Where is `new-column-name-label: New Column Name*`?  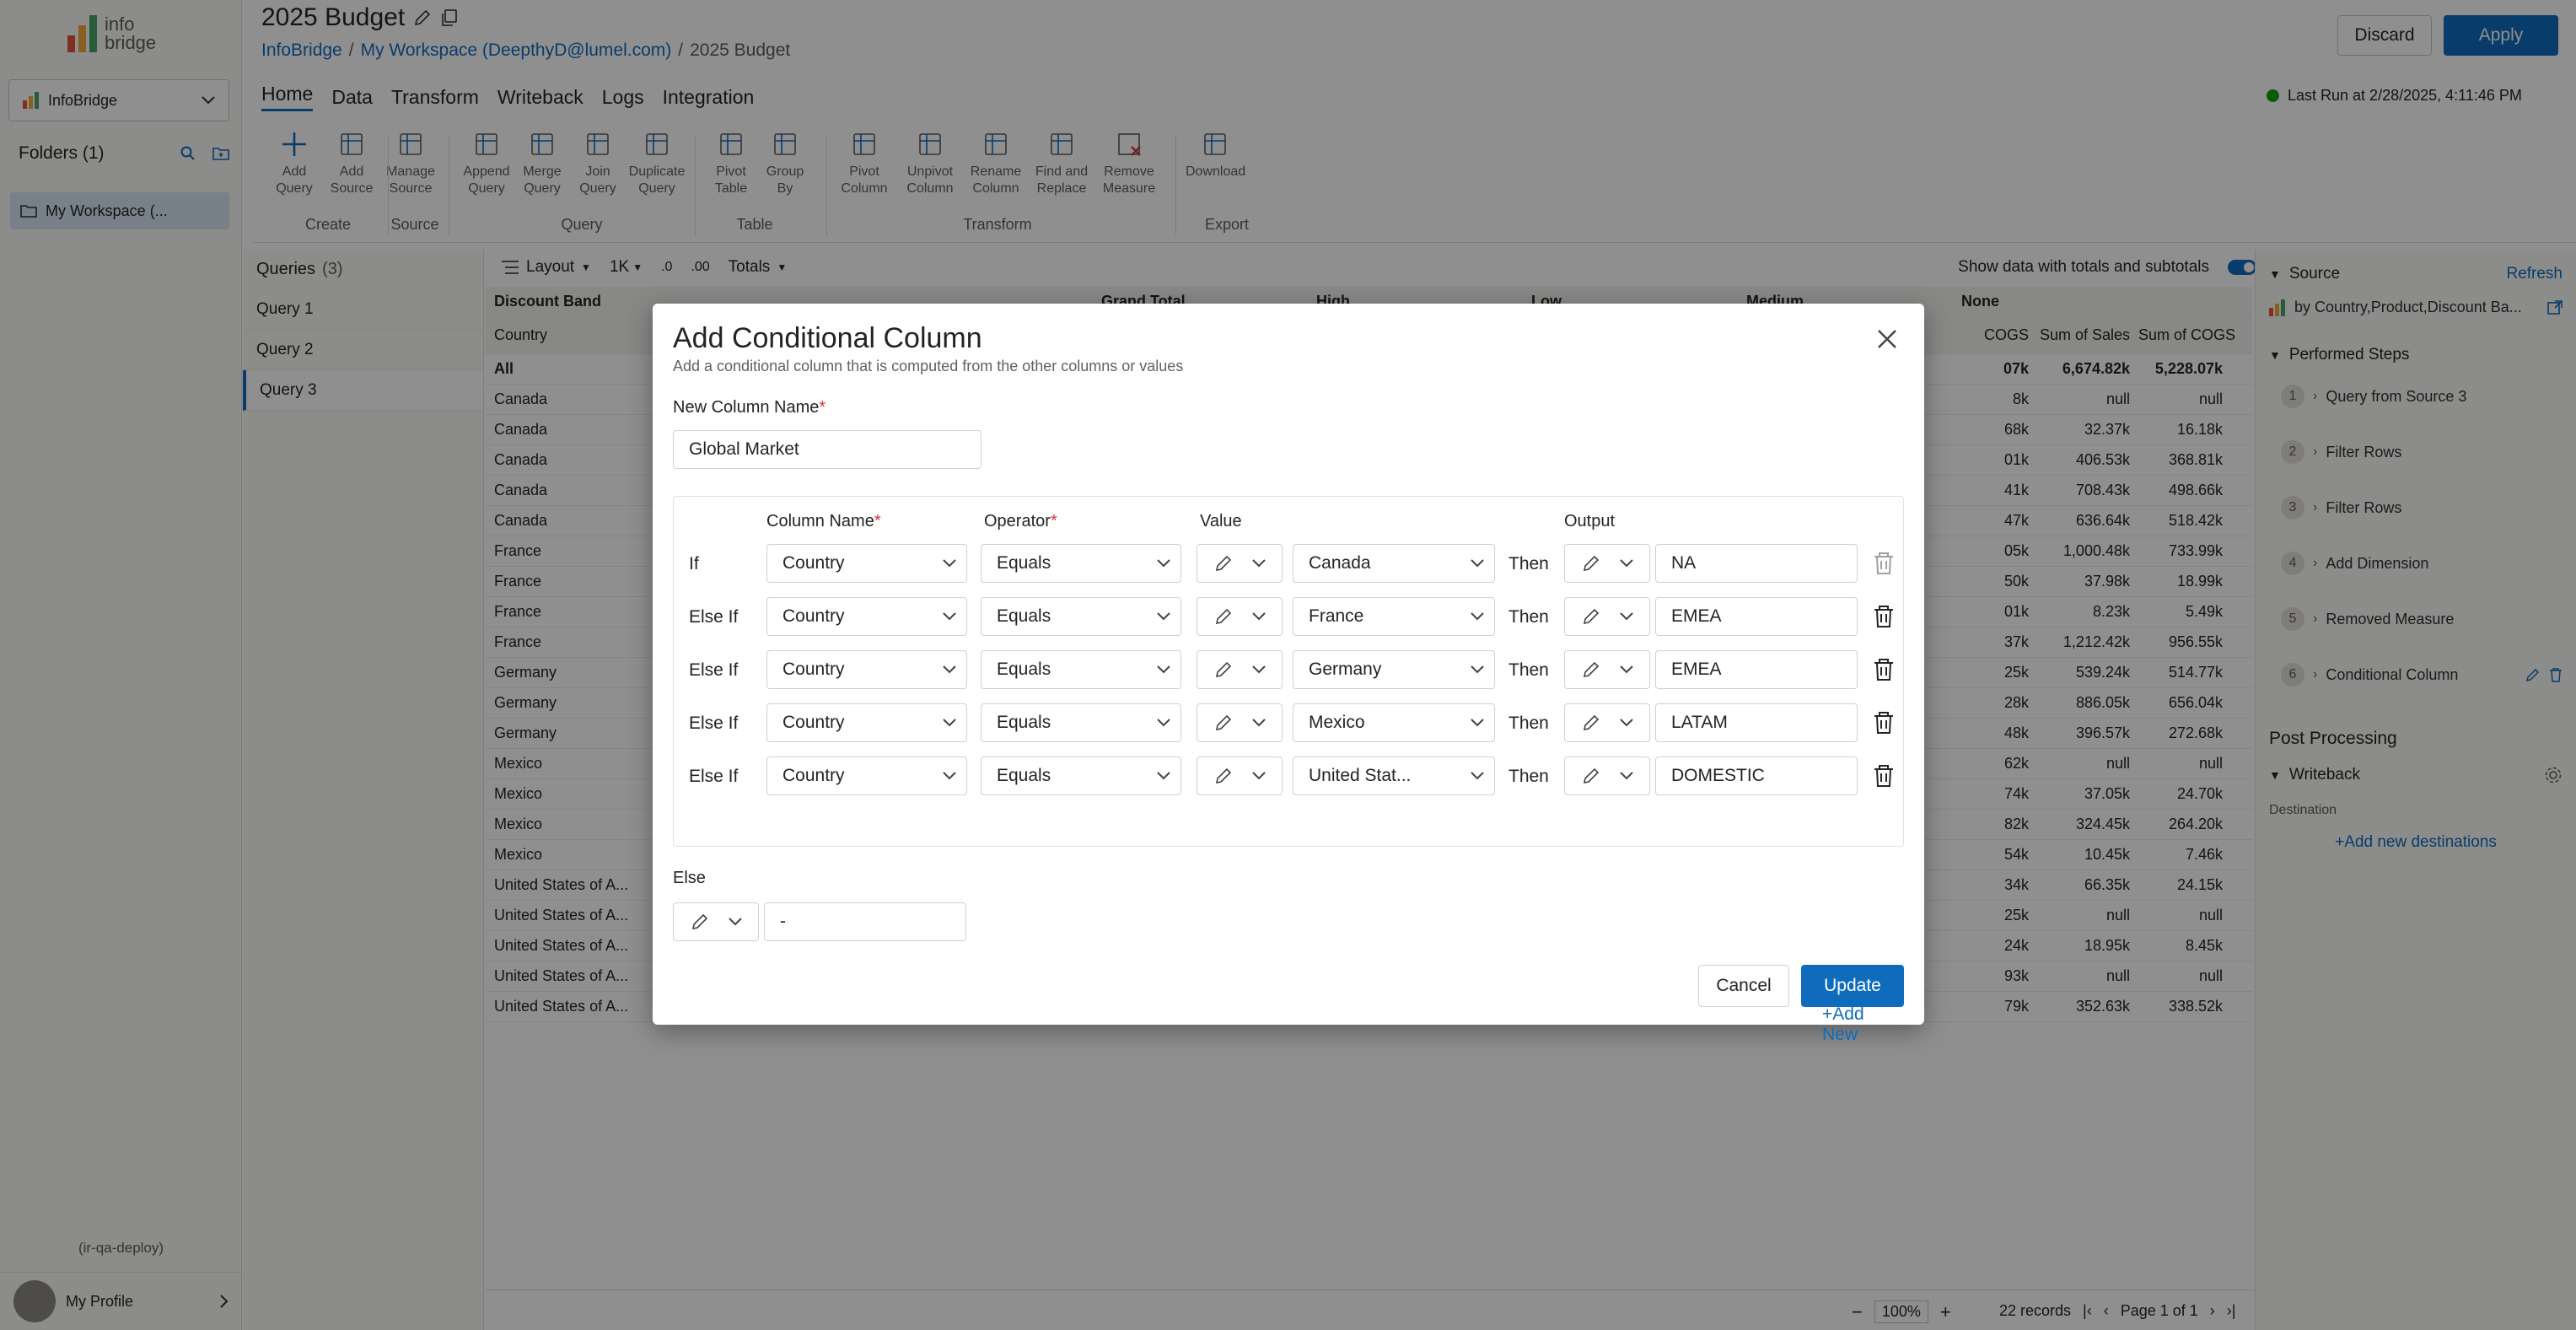
new-column-name-label: New Column Name* is located at coordinates (749, 408).